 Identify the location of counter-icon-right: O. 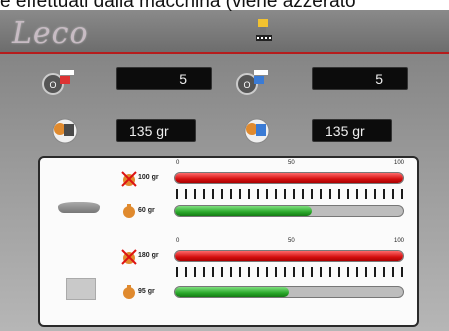
(252, 82).